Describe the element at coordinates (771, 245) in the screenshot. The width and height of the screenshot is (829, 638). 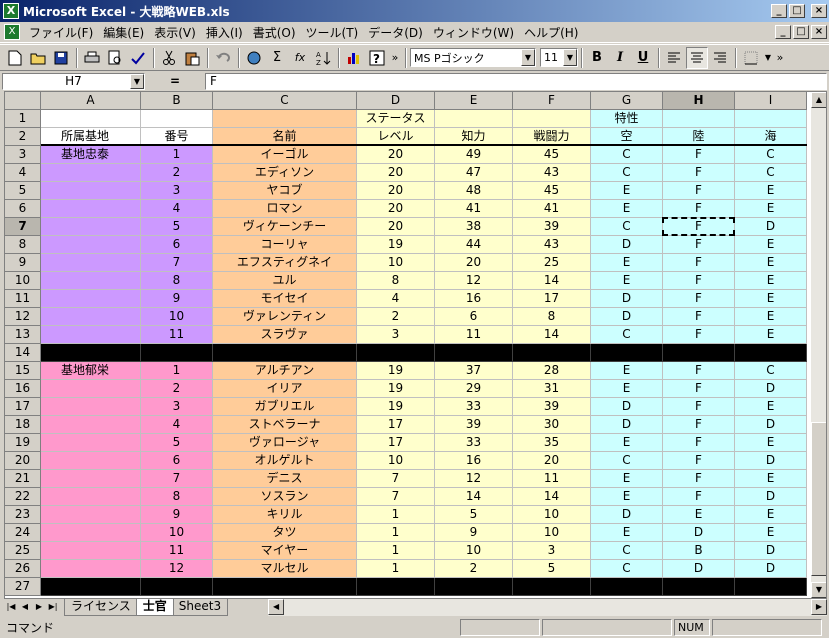
I see `cell-i8: E` at that location.